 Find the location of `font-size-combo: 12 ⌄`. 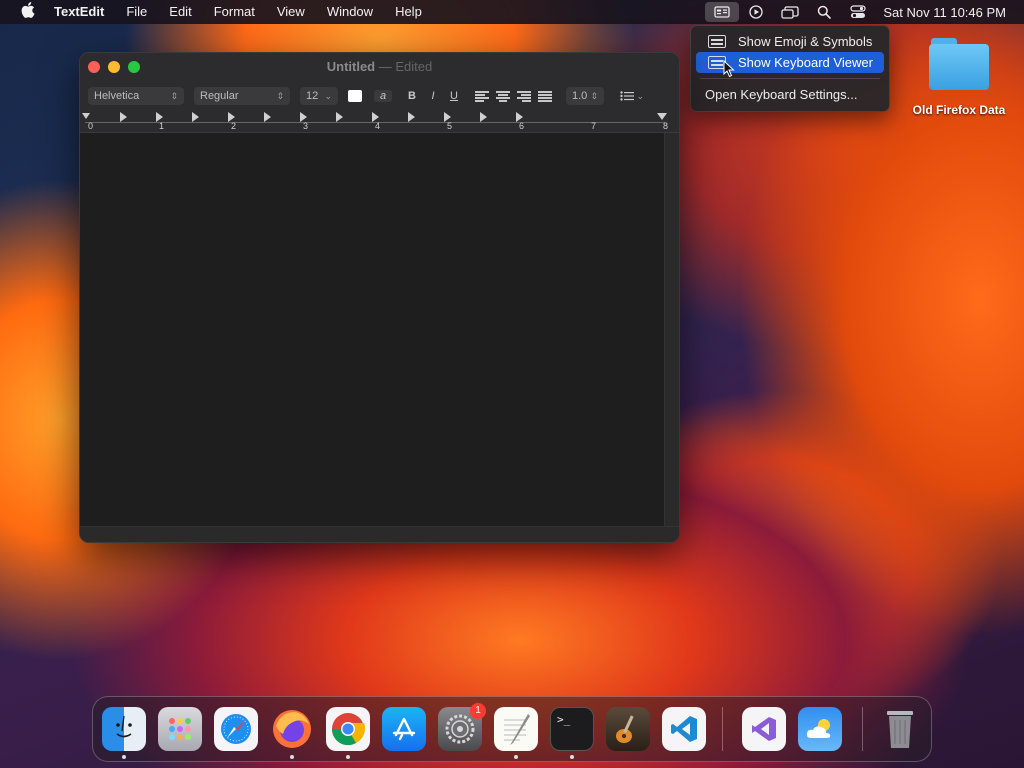

font-size-combo: 12 ⌄ is located at coordinates (319, 96).